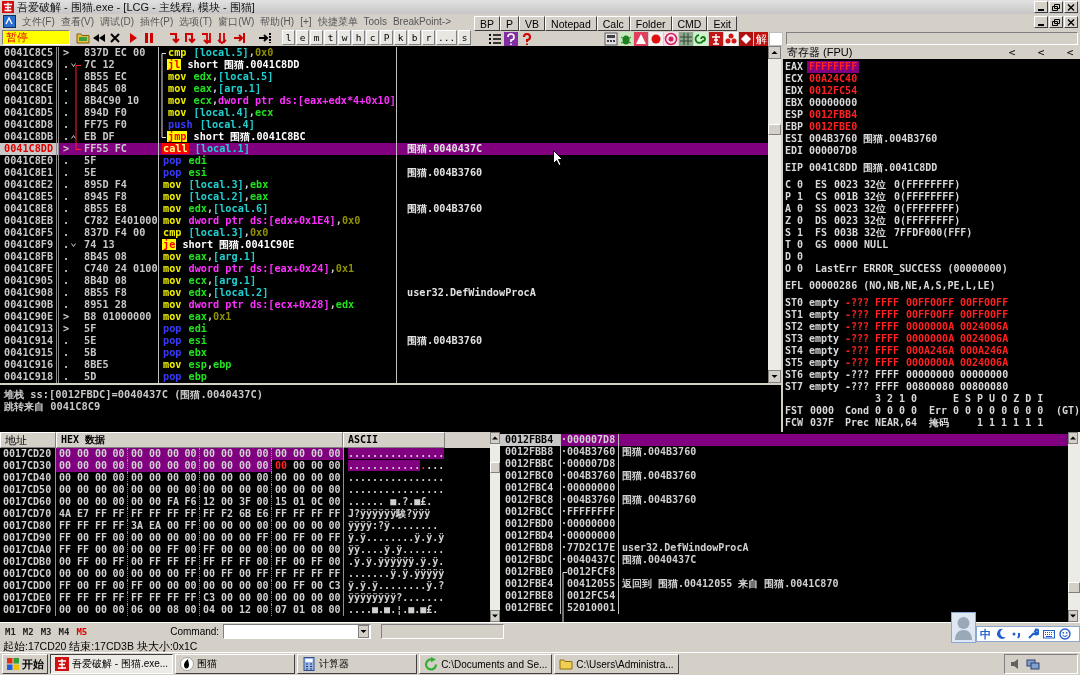  Describe the element at coordinates (38, 21) in the screenshot. I see `menu-item: 文件(F)` at that location.